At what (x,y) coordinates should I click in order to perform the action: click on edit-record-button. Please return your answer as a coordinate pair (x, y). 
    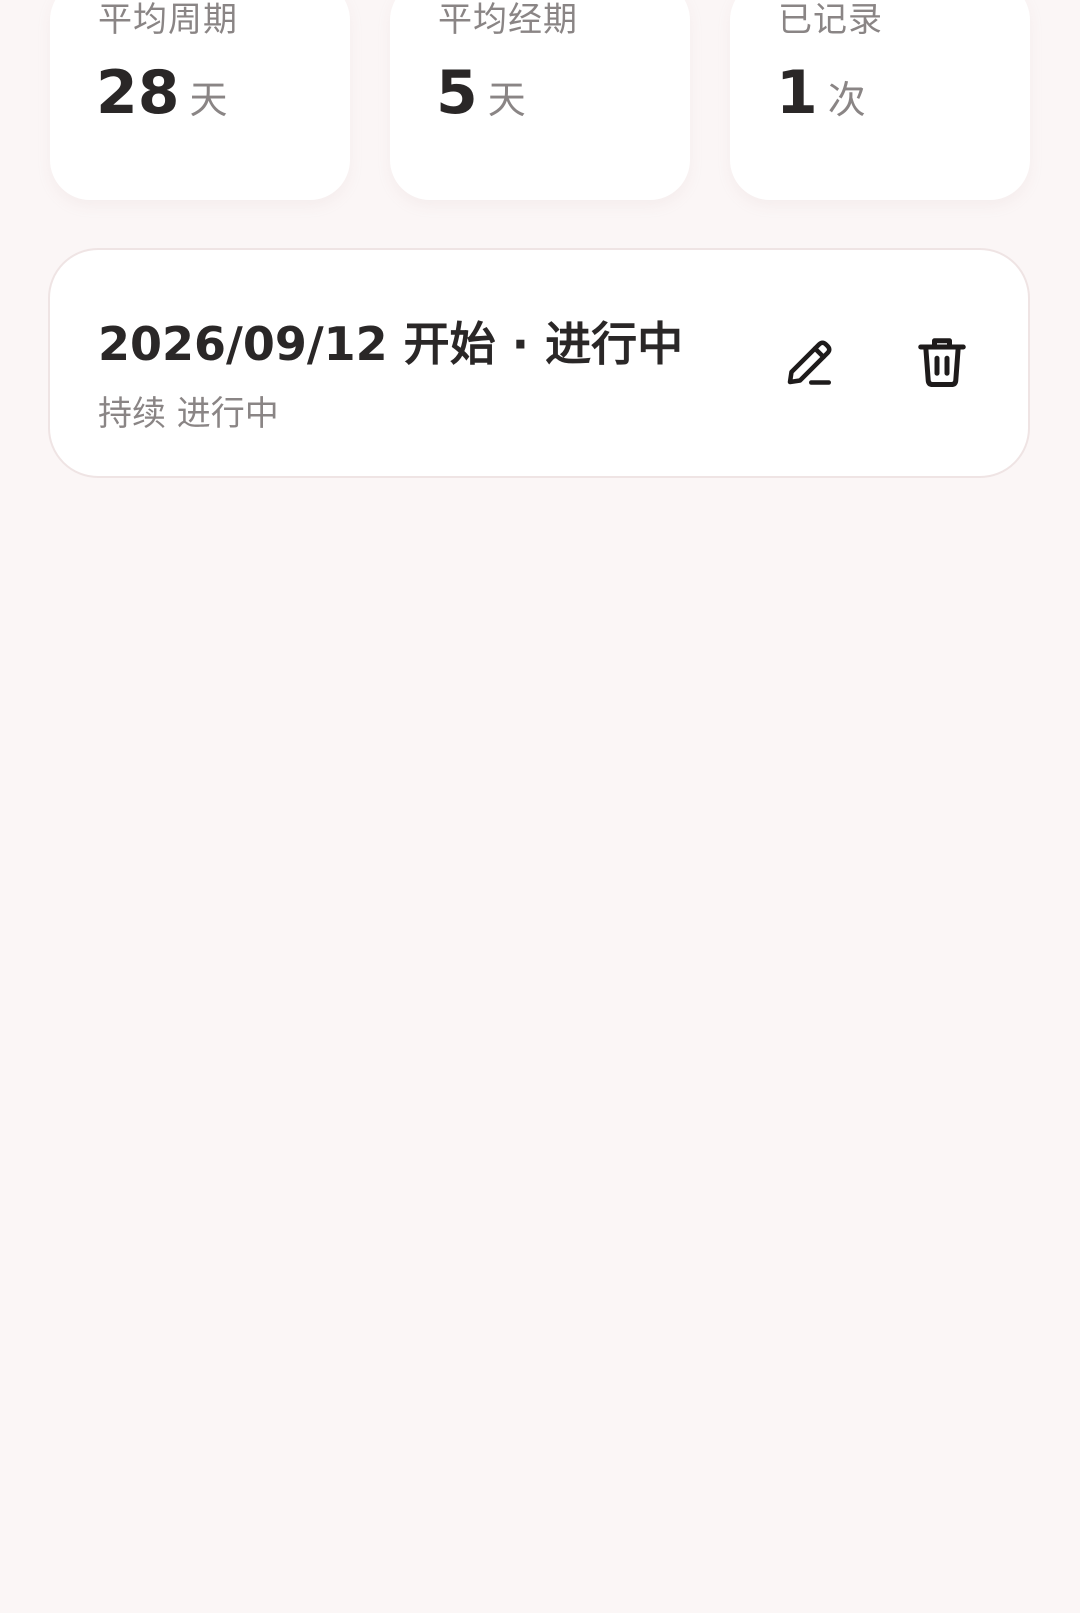
    Looking at the image, I should click on (810, 362).